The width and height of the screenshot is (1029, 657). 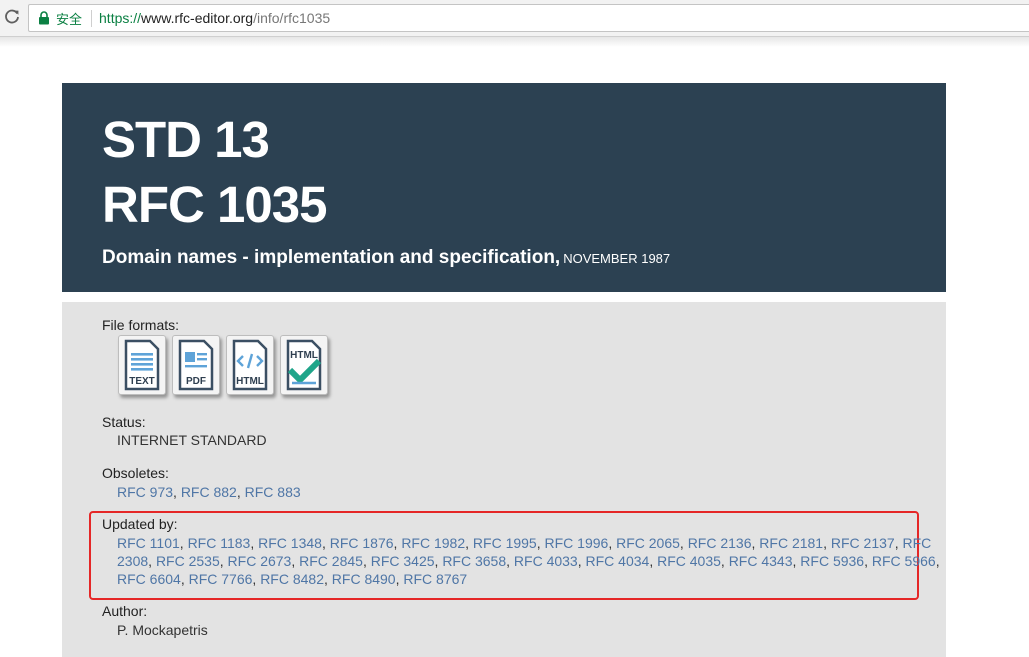 I want to click on text-format-label: TEXT, so click(x=142, y=381).